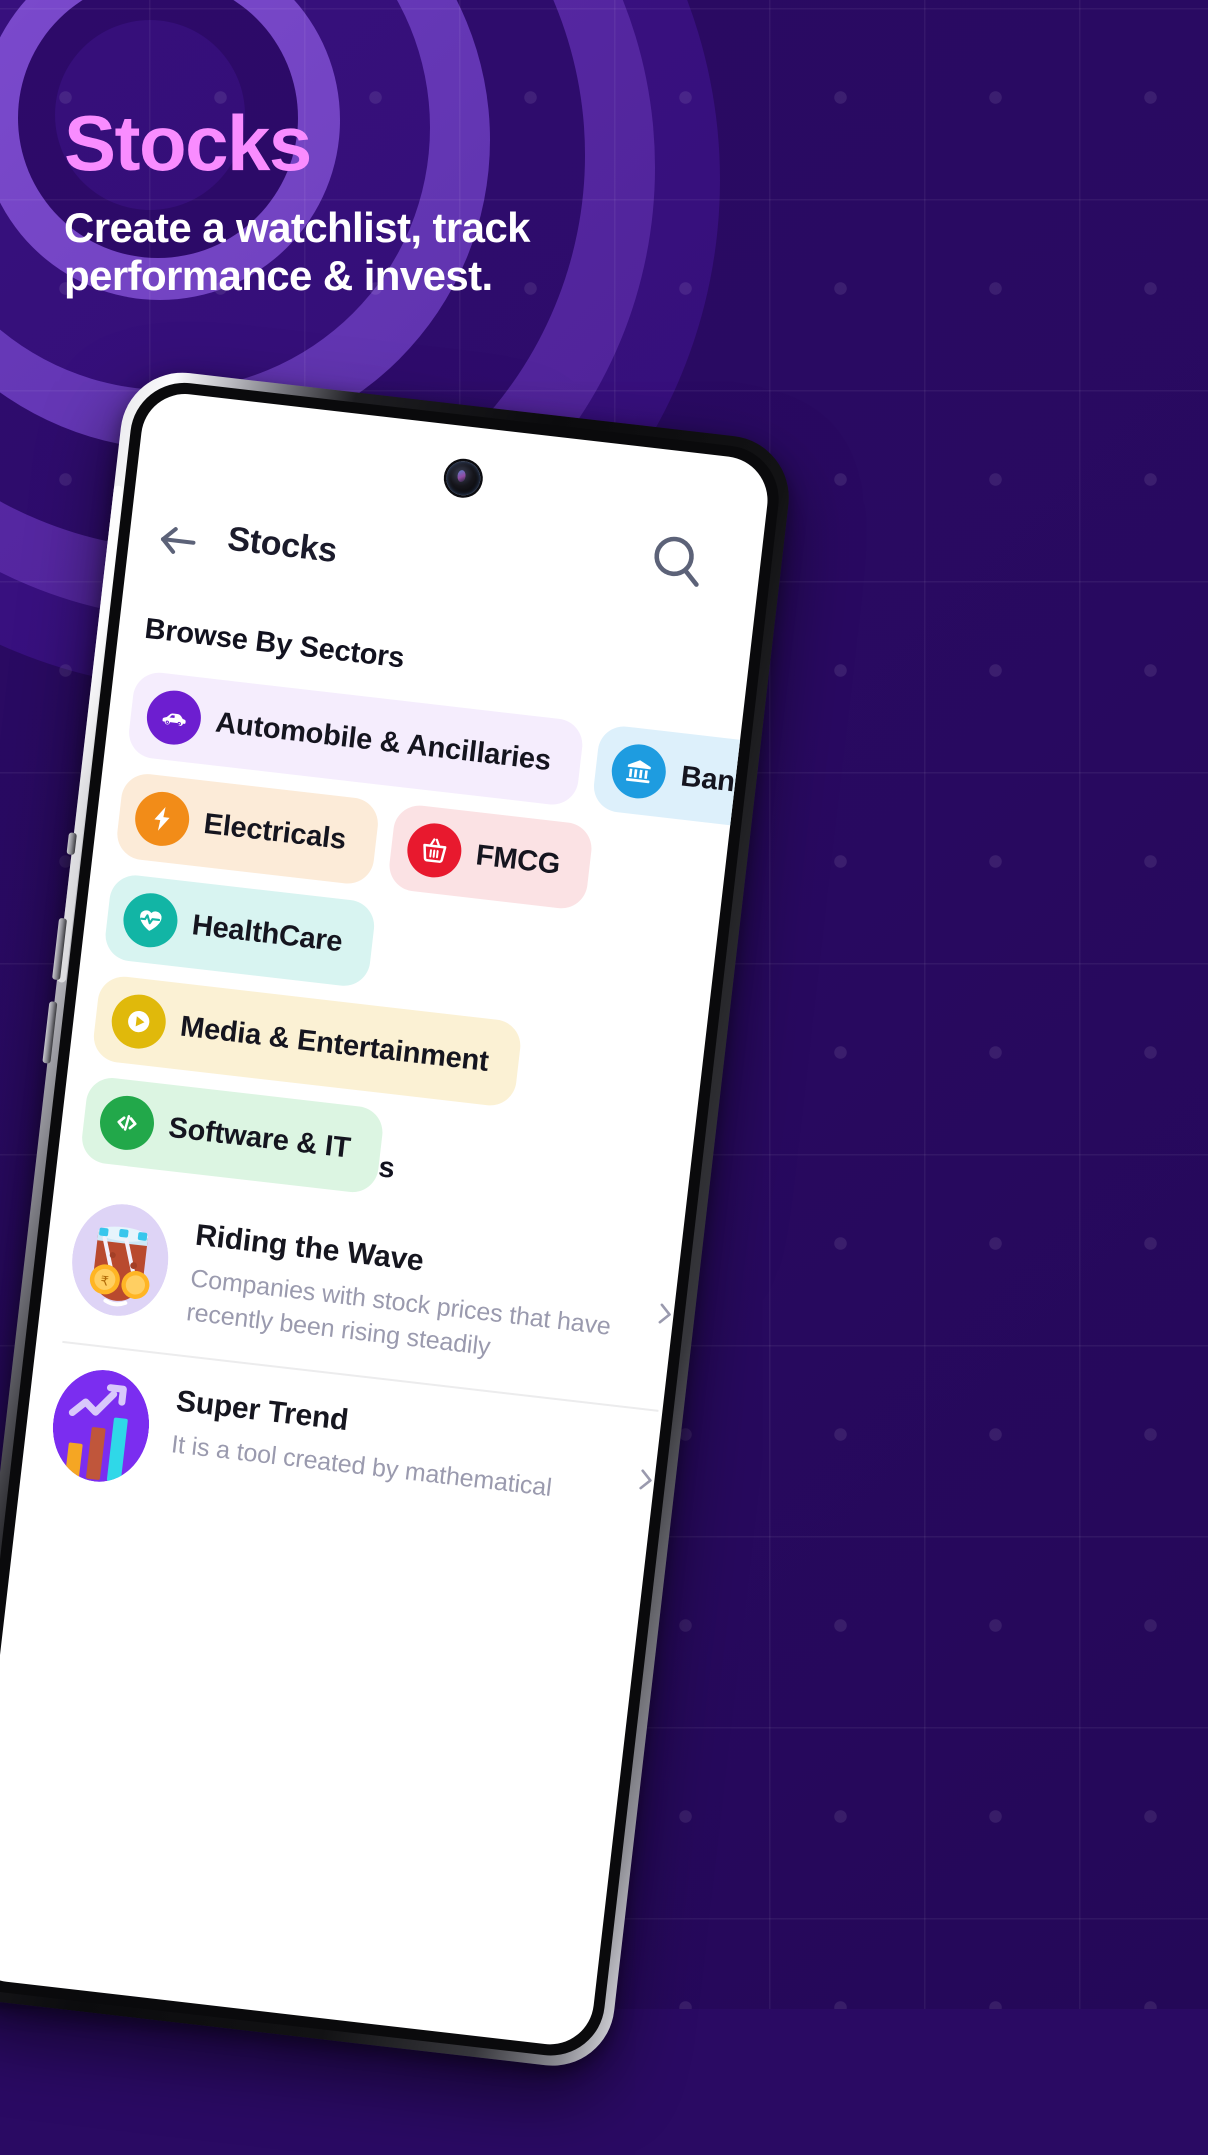 The width and height of the screenshot is (1208, 2155). Describe the element at coordinates (138, 1021) in the screenshot. I see `play-icon` at that location.